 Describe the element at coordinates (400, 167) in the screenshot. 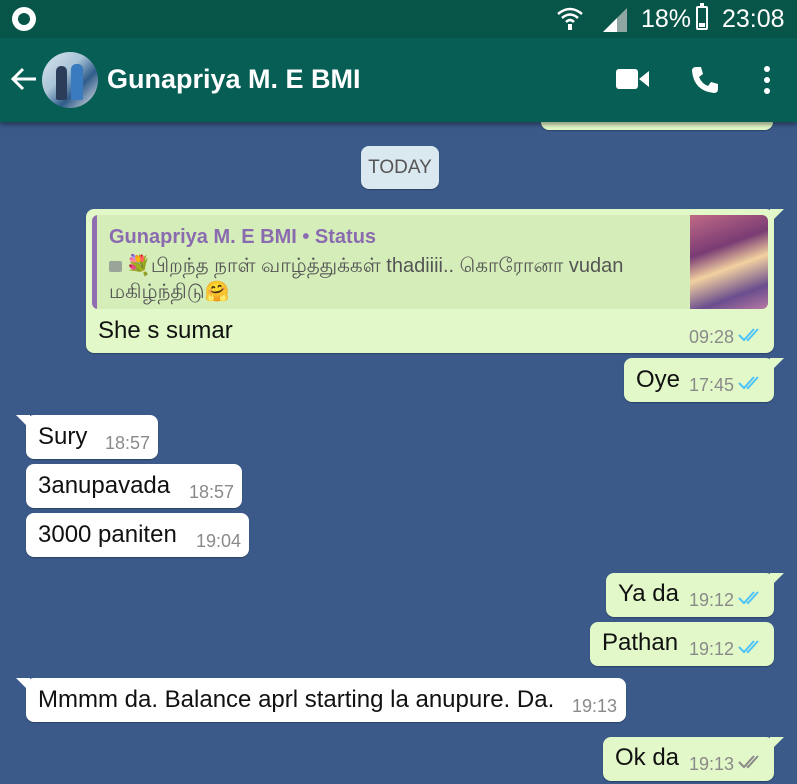

I see `date-chip: TODAY` at that location.